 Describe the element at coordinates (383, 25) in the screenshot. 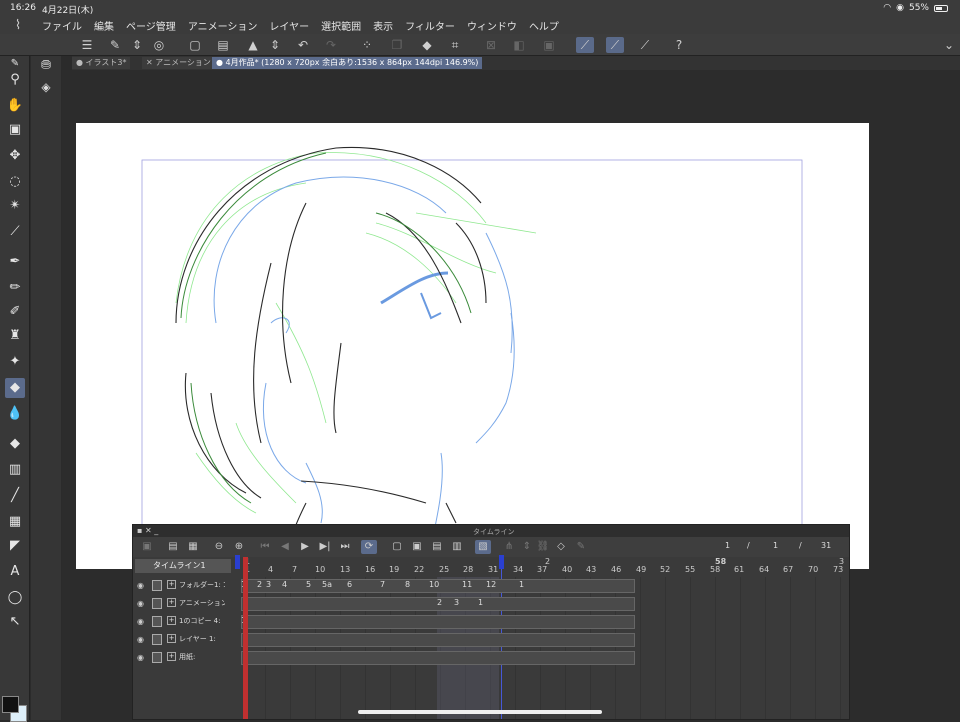

I see `menu-view: 表示` at that location.